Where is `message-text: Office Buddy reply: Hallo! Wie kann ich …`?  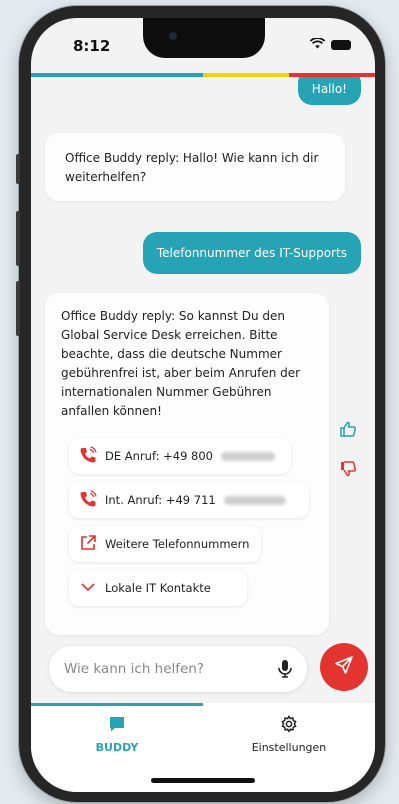 message-text: Office Buddy reply: Hallo! Wie kann ich … is located at coordinates (192, 167).